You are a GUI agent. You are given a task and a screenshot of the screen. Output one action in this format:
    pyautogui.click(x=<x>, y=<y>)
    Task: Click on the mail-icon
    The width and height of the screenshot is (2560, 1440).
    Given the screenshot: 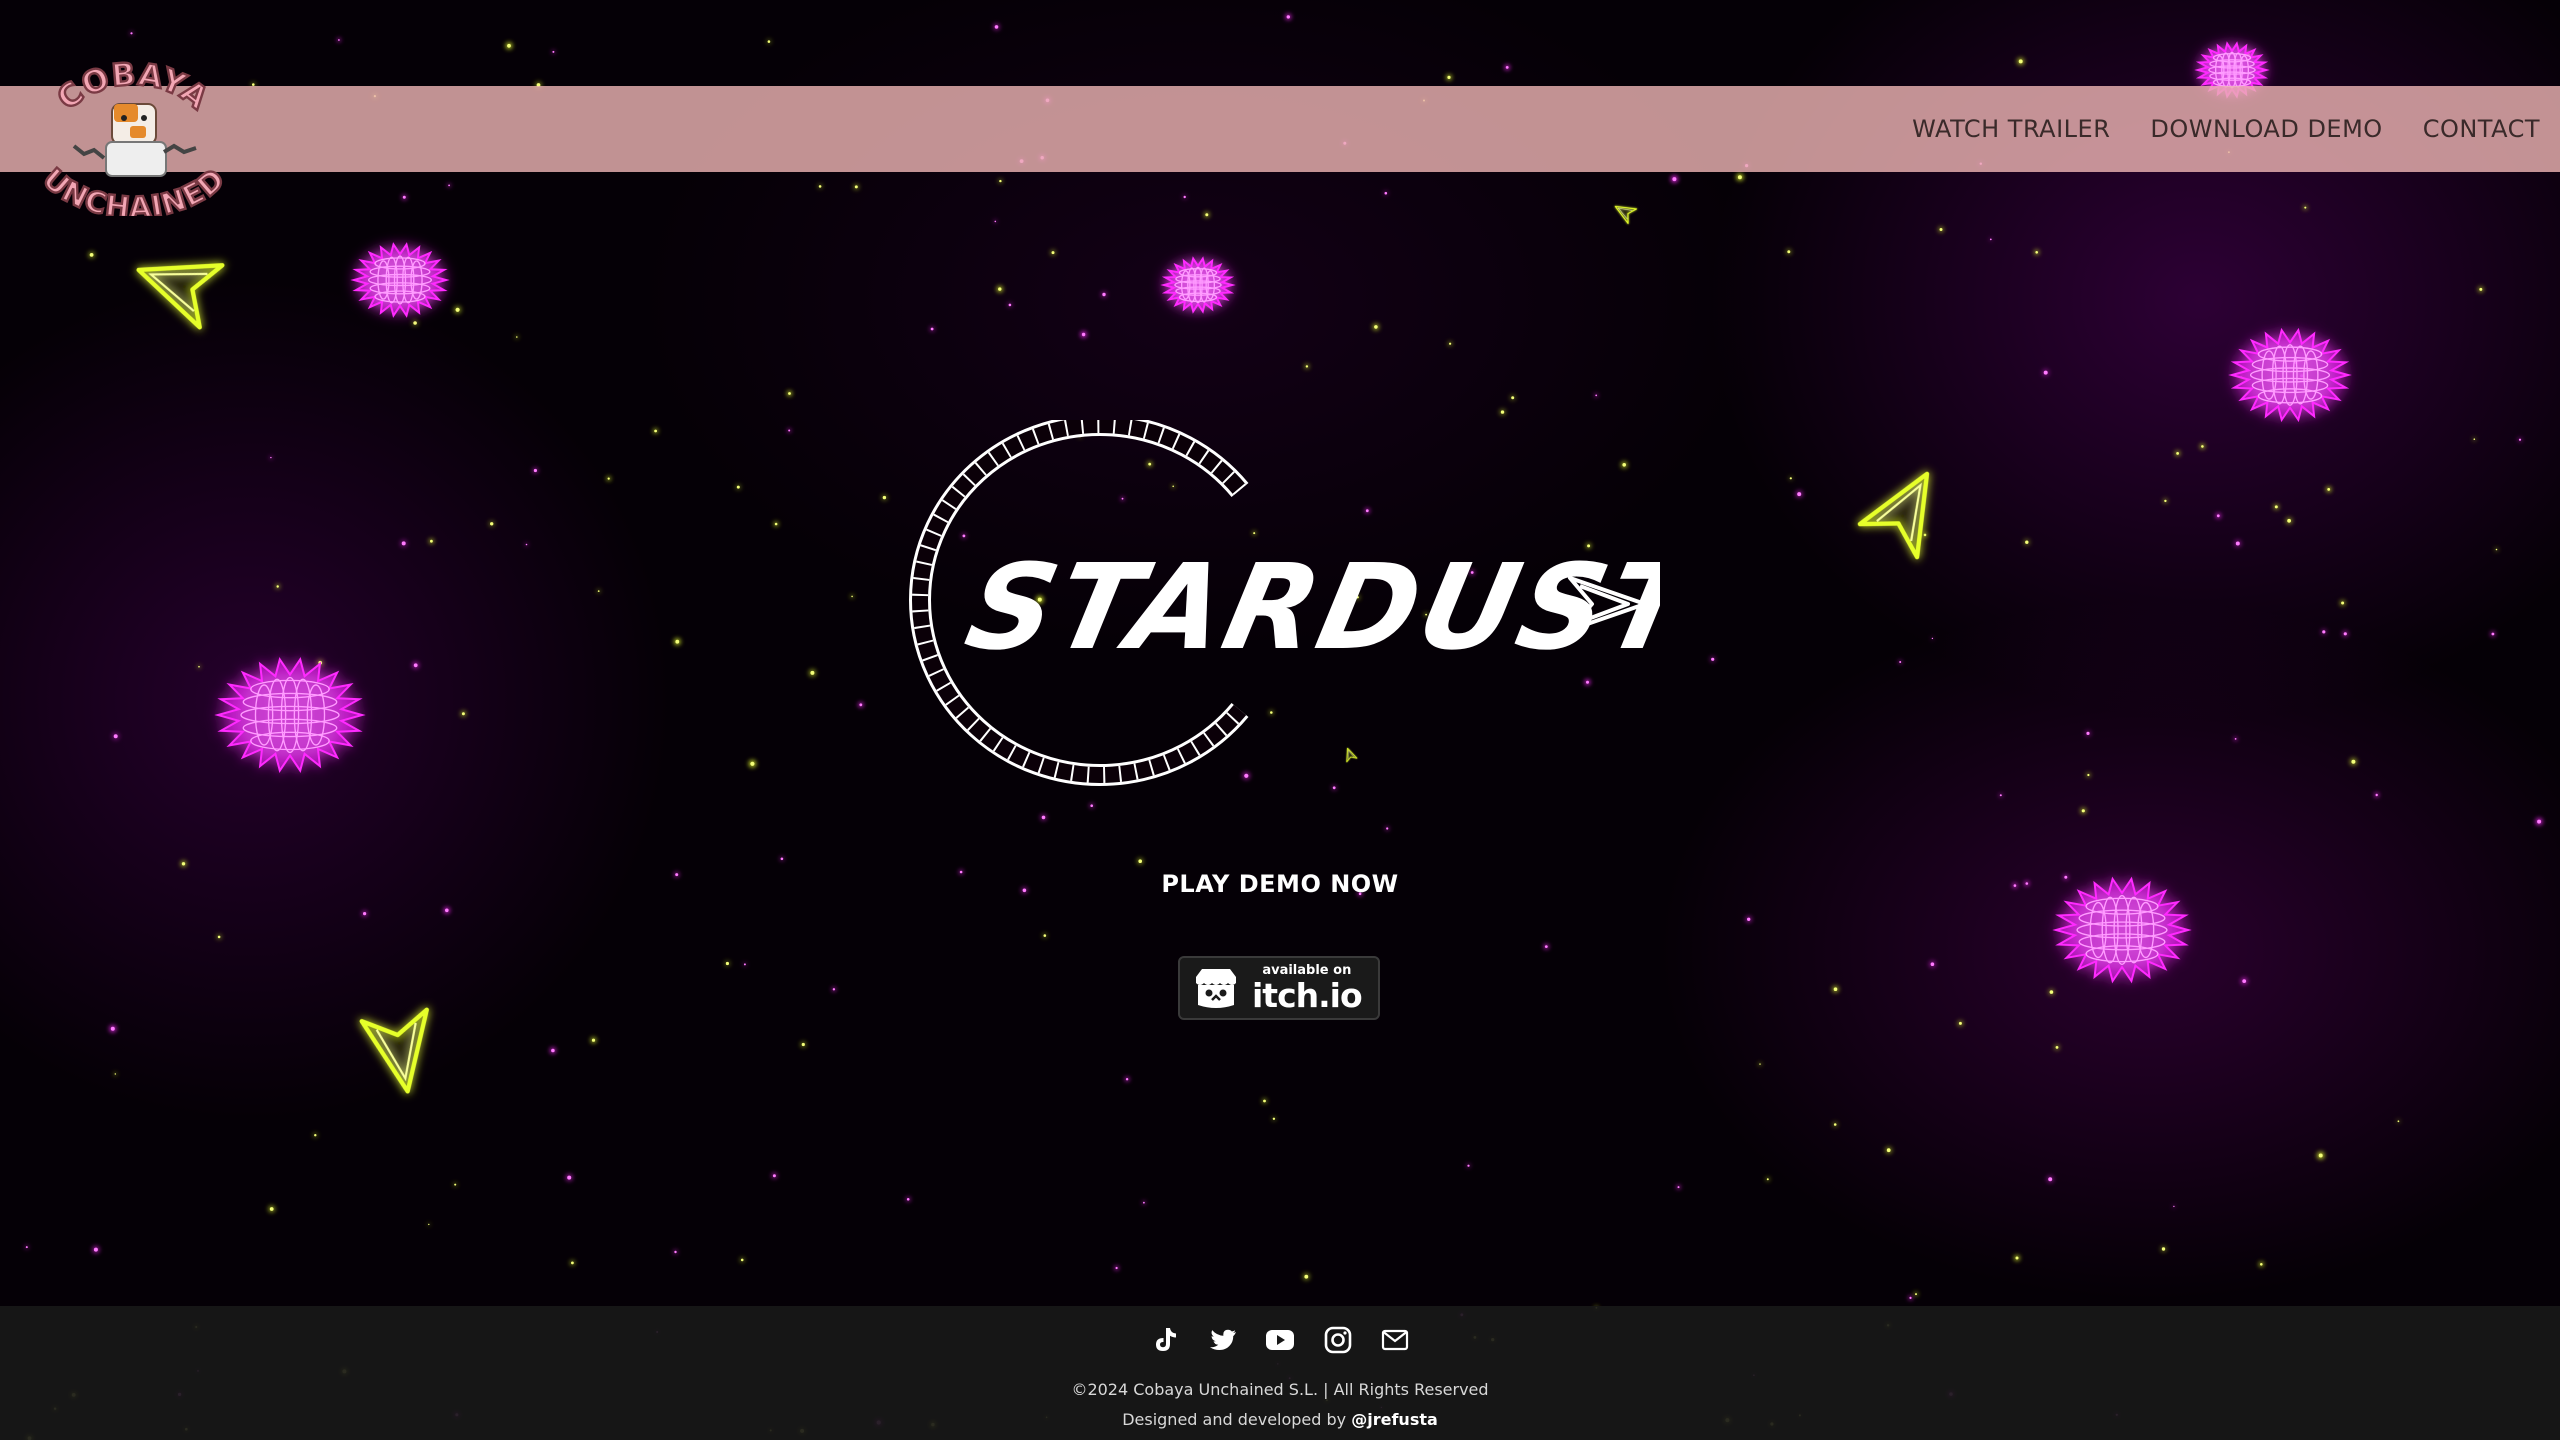 What is the action you would take?
    pyautogui.click(x=1395, y=1340)
    